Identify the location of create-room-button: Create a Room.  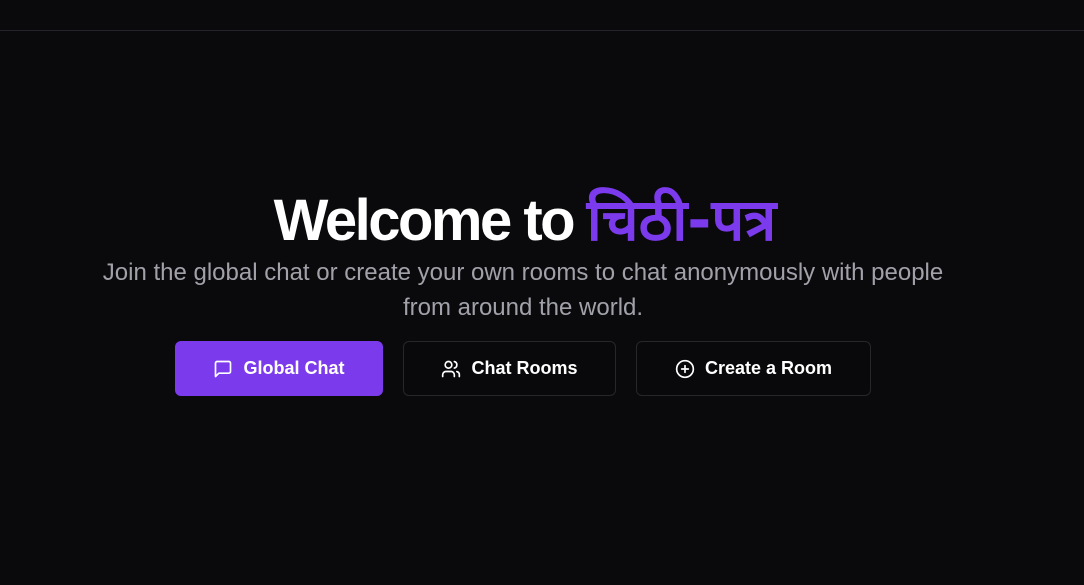
(753, 368).